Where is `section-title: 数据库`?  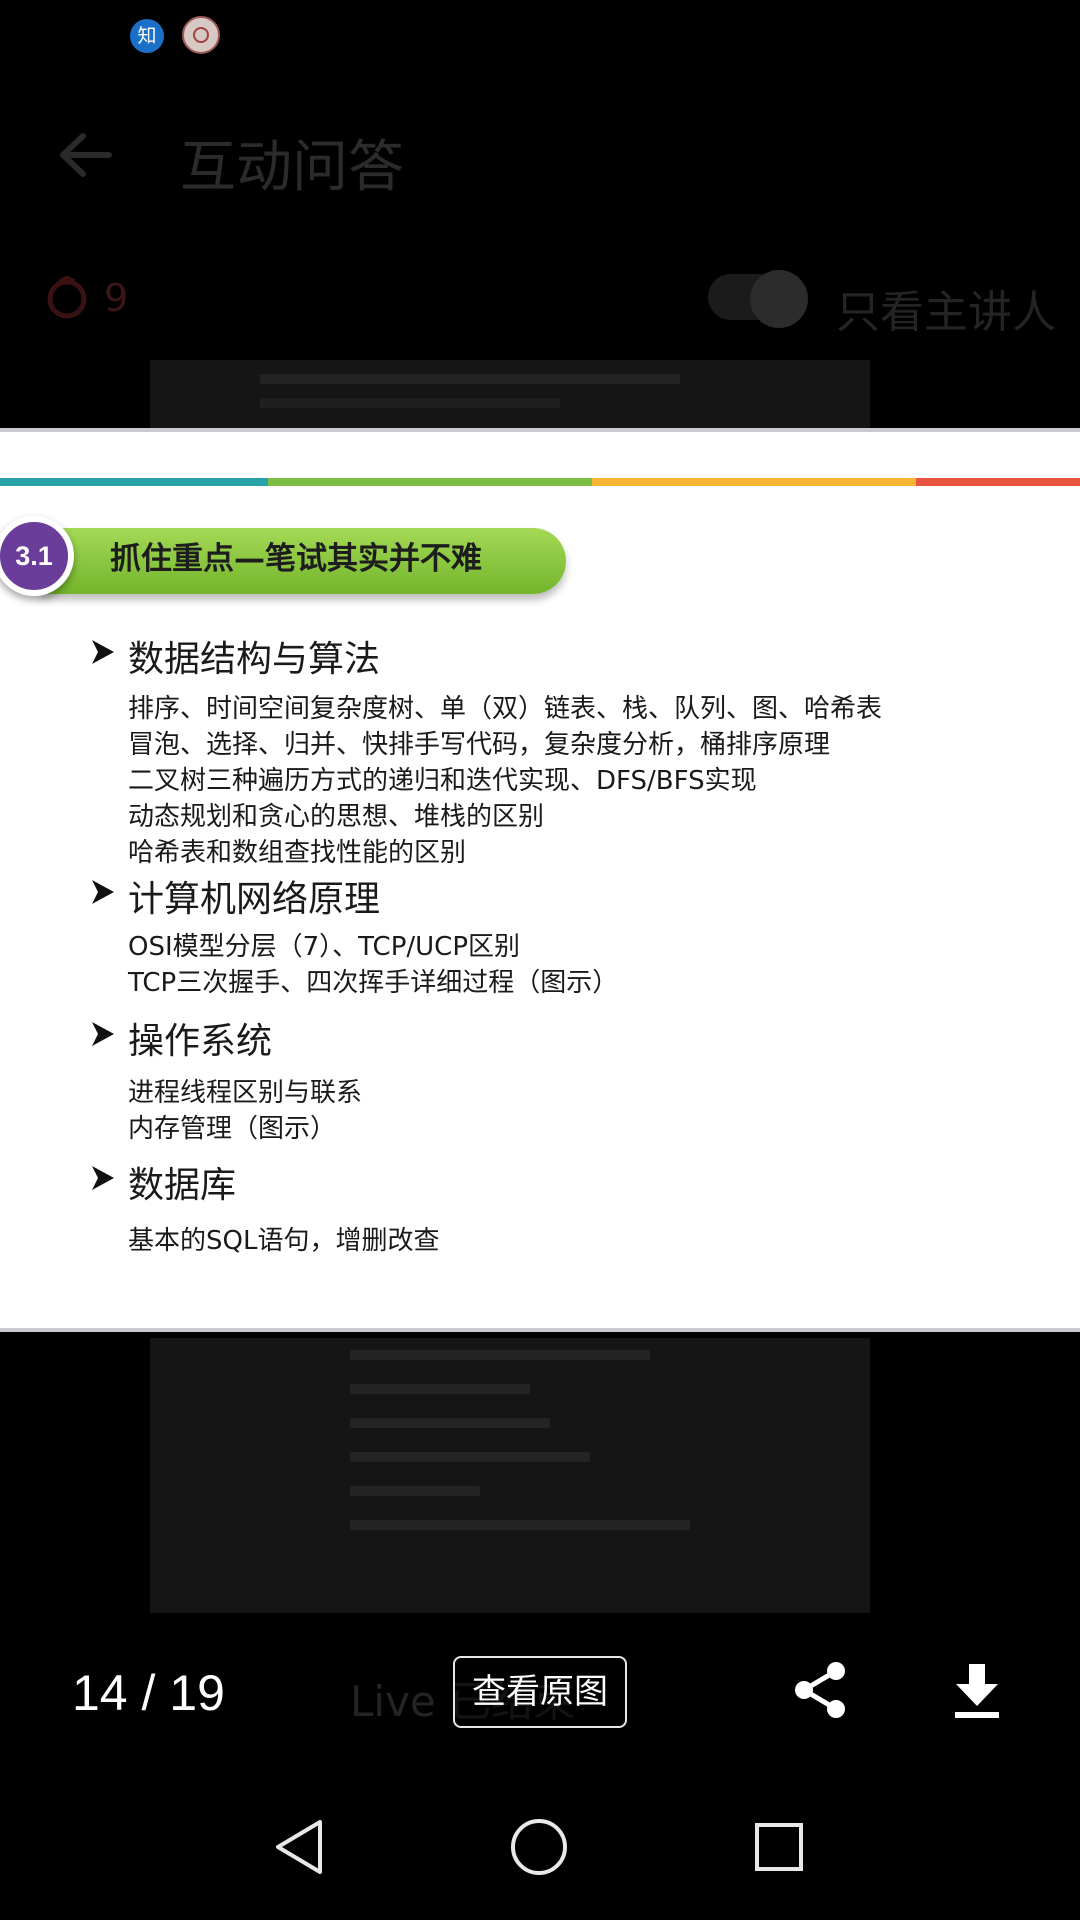
section-title: 数据库 is located at coordinates (182, 1185).